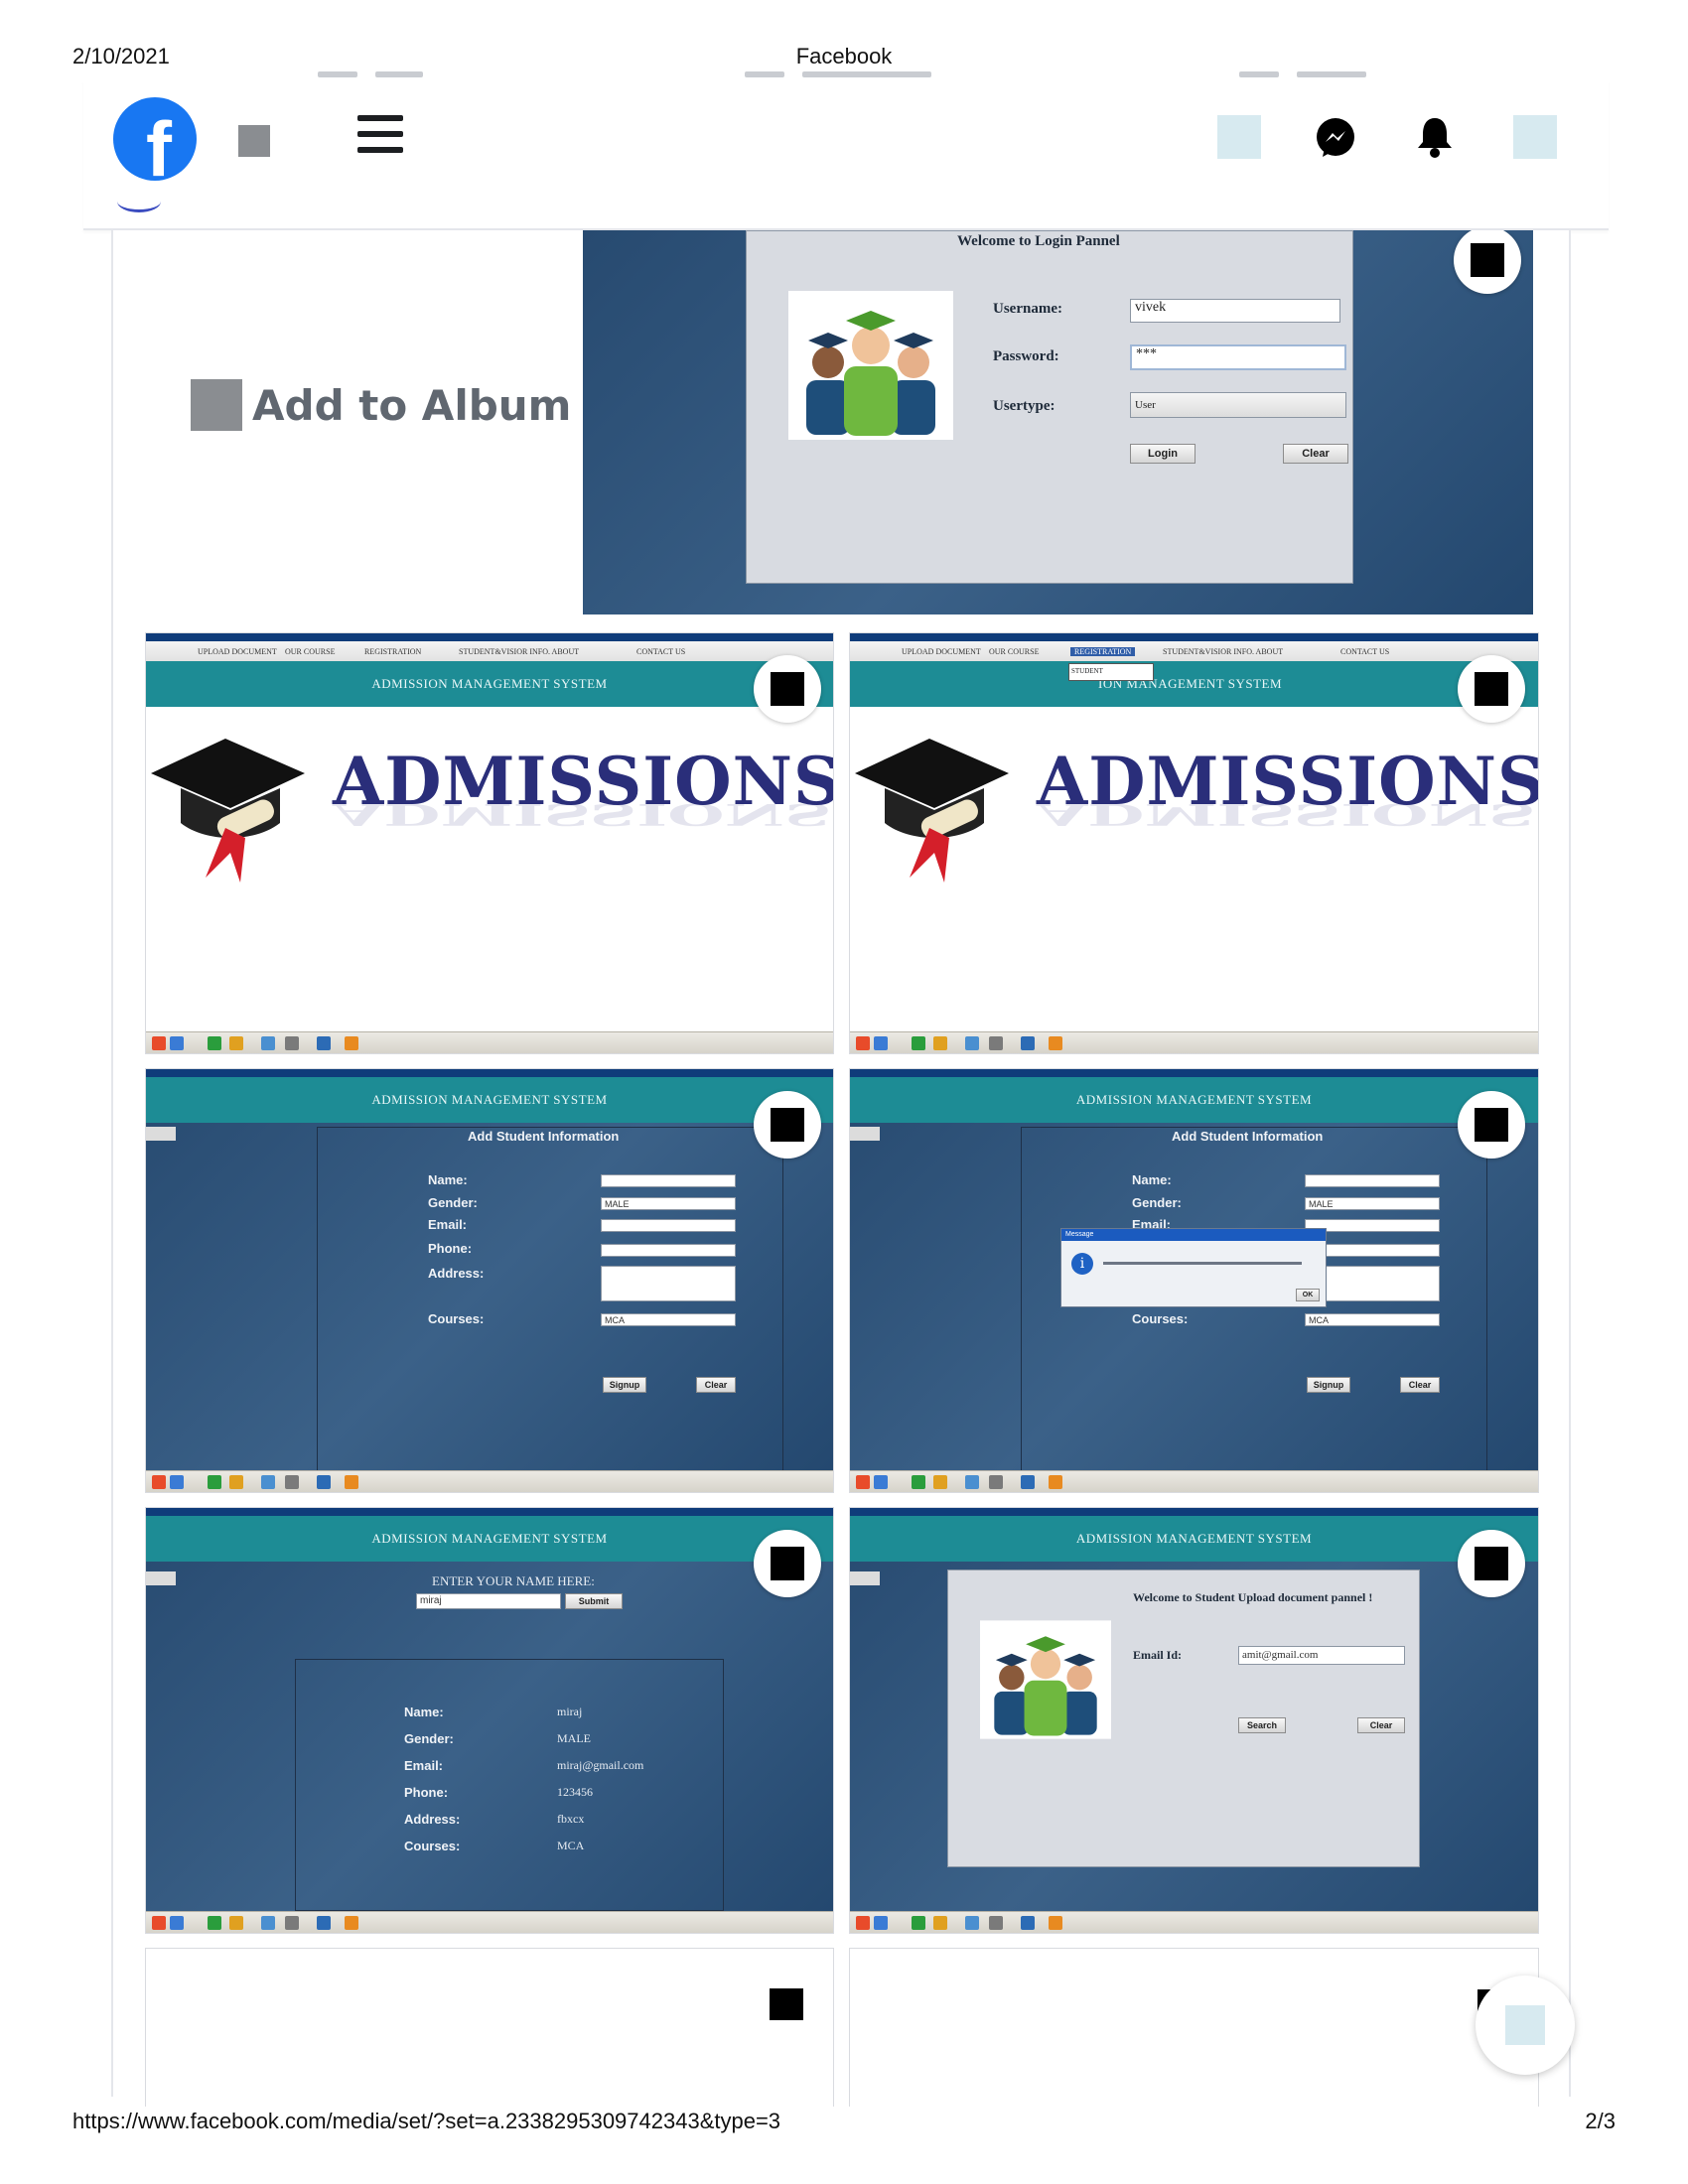 This screenshot has width=1688, height=2184. Describe the element at coordinates (1163, 454) in the screenshot. I see `login-button: Login` at that location.